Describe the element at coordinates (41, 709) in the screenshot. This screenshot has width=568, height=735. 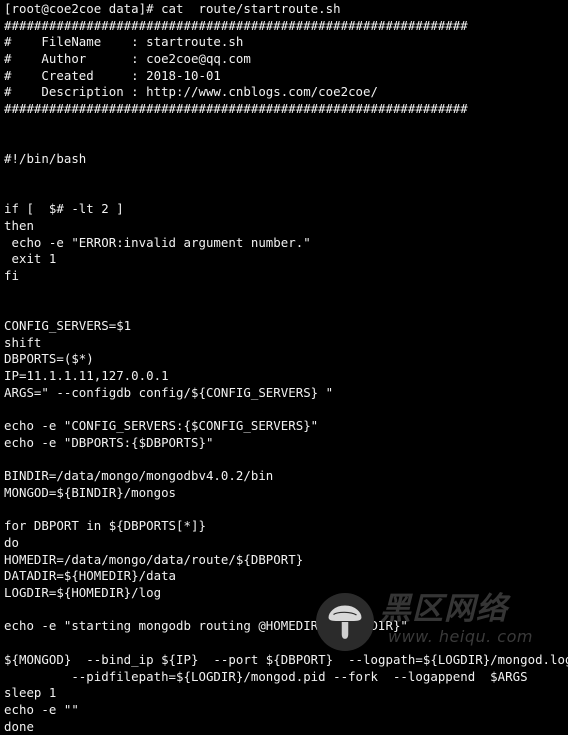
I see `terminal-line: echo -e ""` at that location.